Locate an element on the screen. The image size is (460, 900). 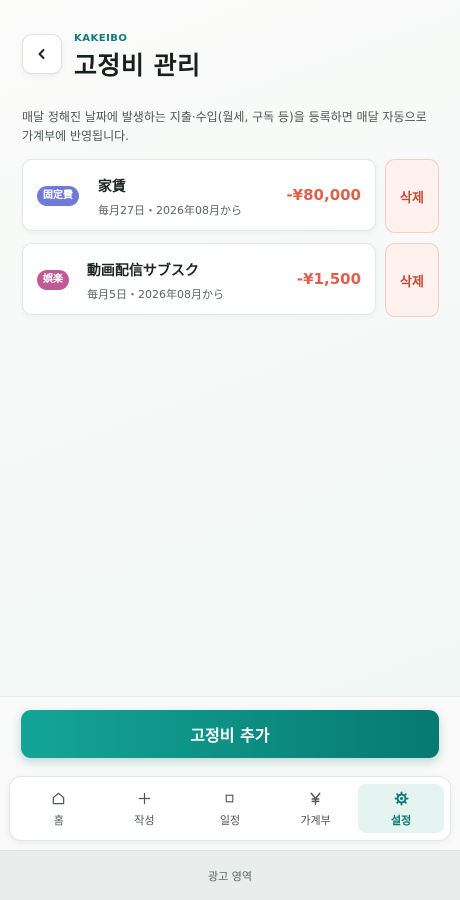
gear-icon is located at coordinates (401, 798).